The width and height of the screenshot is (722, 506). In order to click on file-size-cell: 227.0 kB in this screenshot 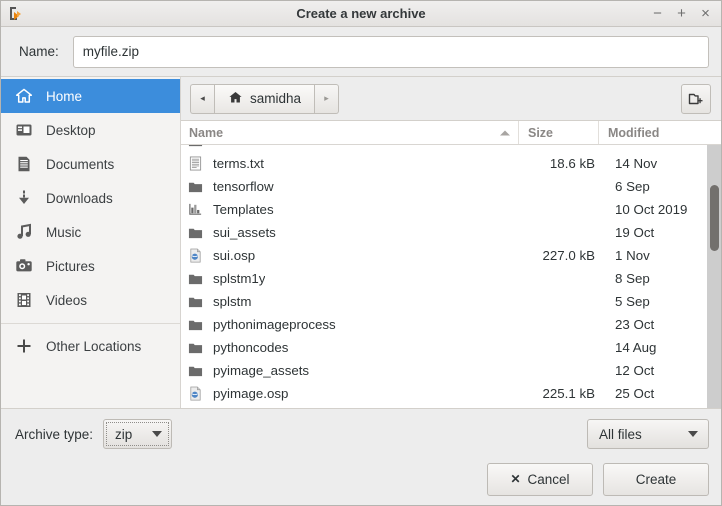, I will do `click(569, 255)`.